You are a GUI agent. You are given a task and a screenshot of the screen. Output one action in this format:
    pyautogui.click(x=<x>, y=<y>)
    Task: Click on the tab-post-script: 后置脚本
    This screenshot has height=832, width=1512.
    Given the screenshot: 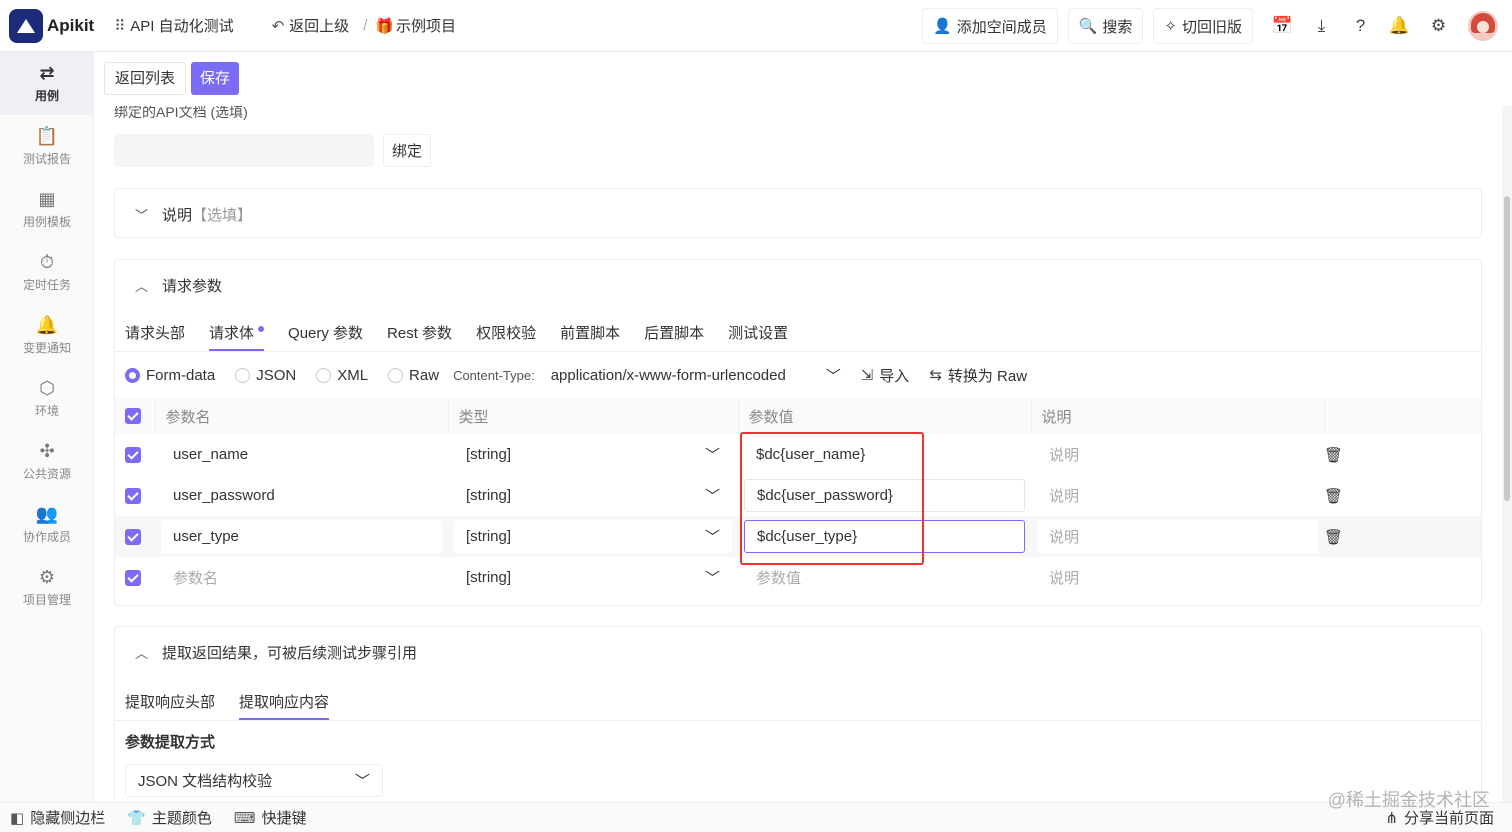 What is the action you would take?
    pyautogui.click(x=674, y=336)
    